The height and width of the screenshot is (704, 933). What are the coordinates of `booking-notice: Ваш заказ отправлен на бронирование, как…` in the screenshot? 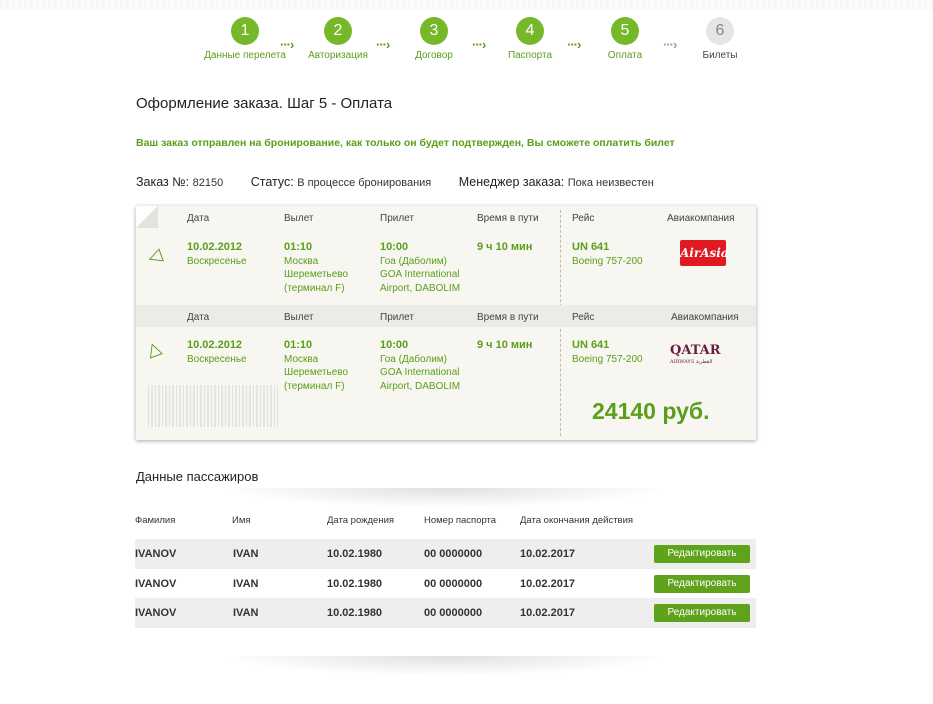 It's located at (405, 143).